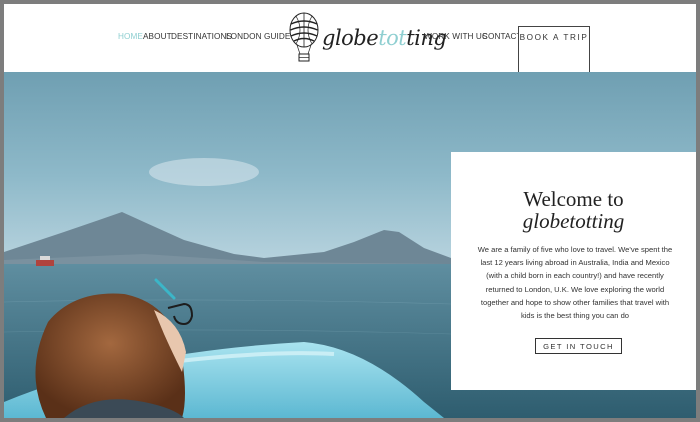 Image resolution: width=700 pixels, height=422 pixels. I want to click on welcome-subtitle: globetotting, so click(573, 221).